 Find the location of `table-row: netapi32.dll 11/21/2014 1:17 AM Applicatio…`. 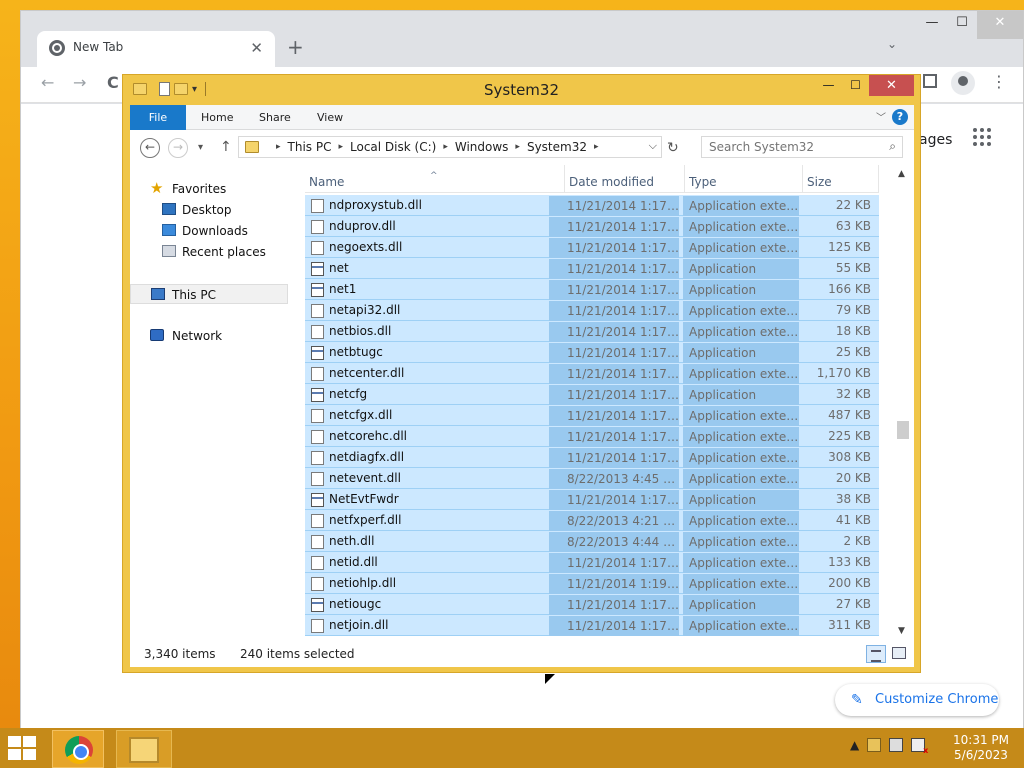

table-row: netapi32.dll 11/21/2014 1:17 AM Applicatio… is located at coordinates (592, 310).